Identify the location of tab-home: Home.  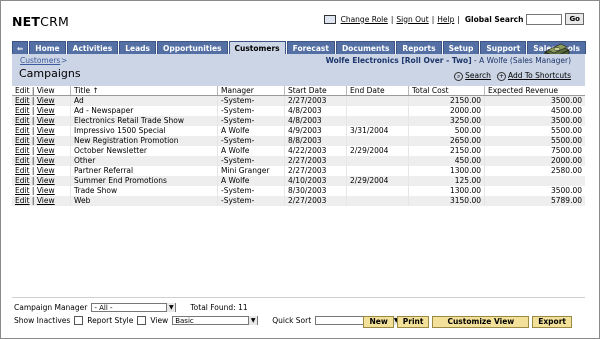
(47, 47).